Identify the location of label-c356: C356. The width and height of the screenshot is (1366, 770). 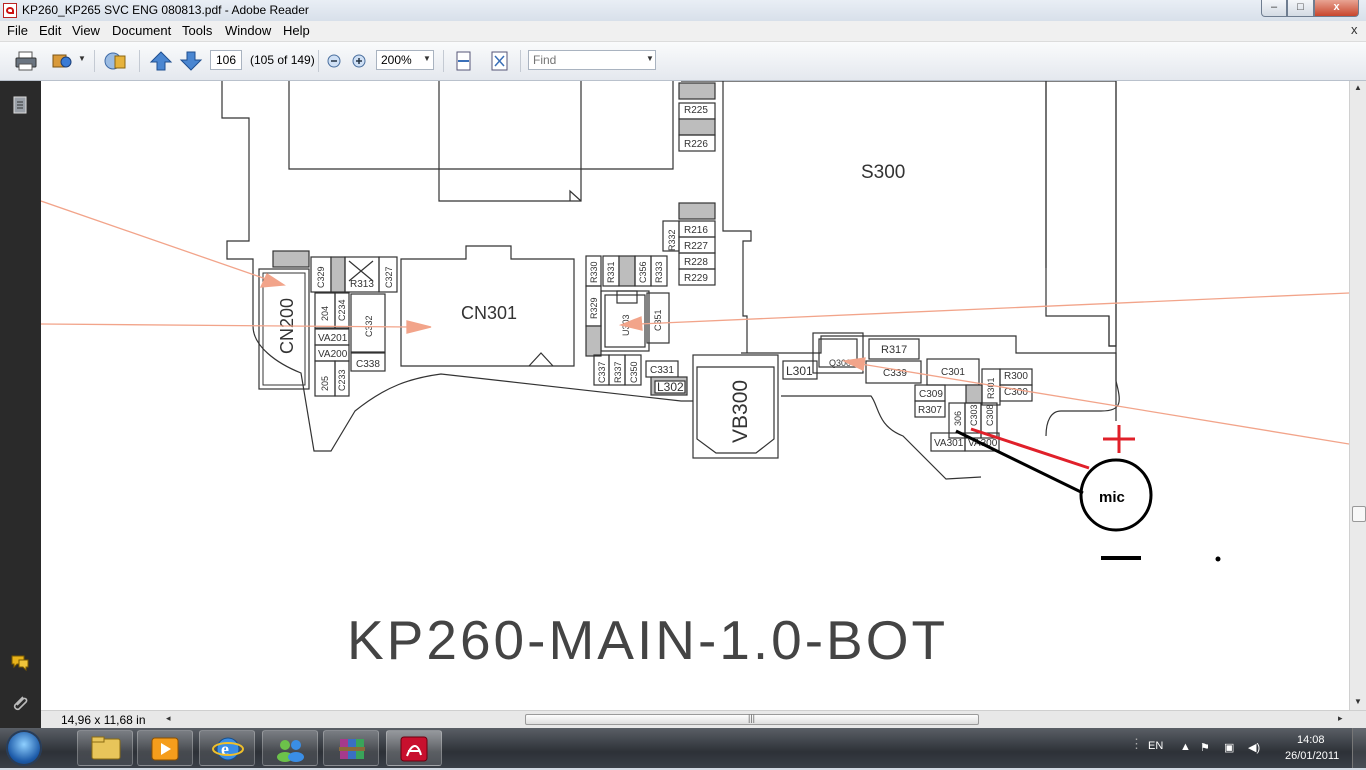
(643, 272).